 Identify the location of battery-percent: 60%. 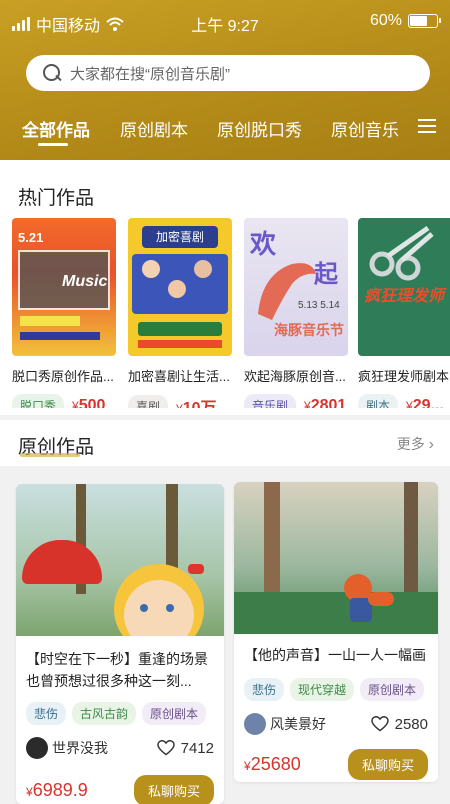
(385, 20).